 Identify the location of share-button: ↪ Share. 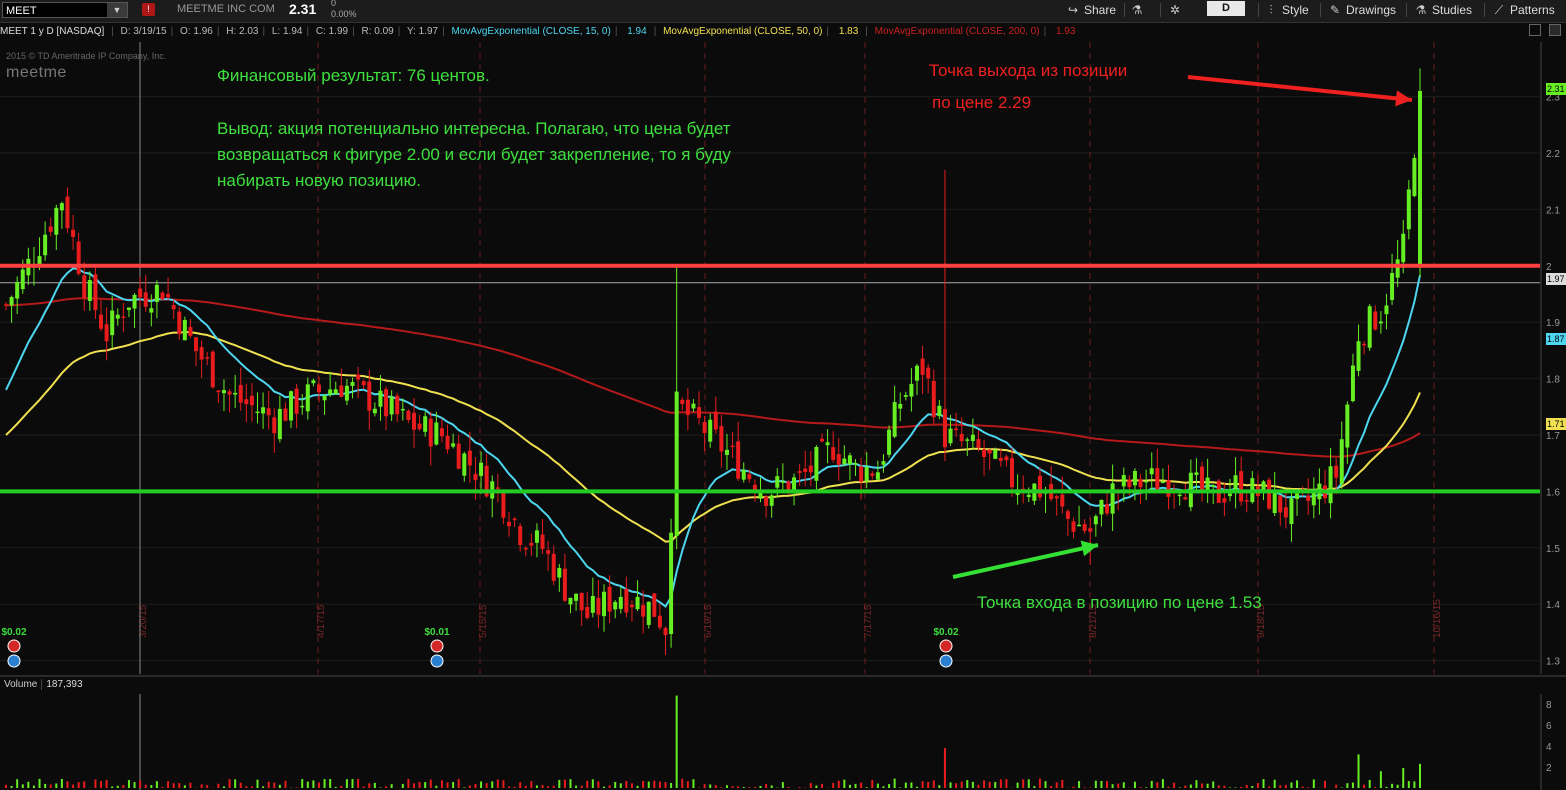
(1091, 10).